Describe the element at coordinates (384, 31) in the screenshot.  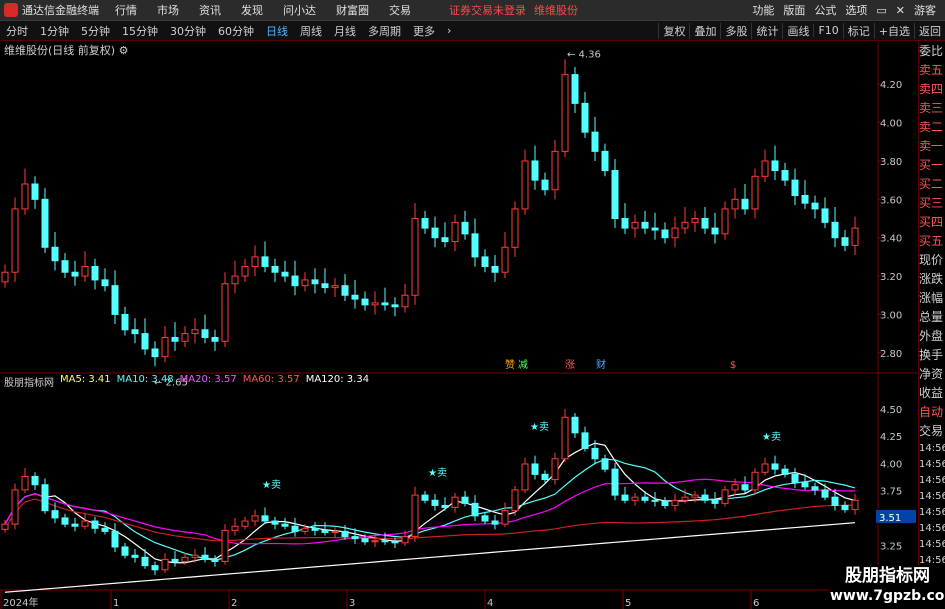
I see `tf-multi: 多周期` at that location.